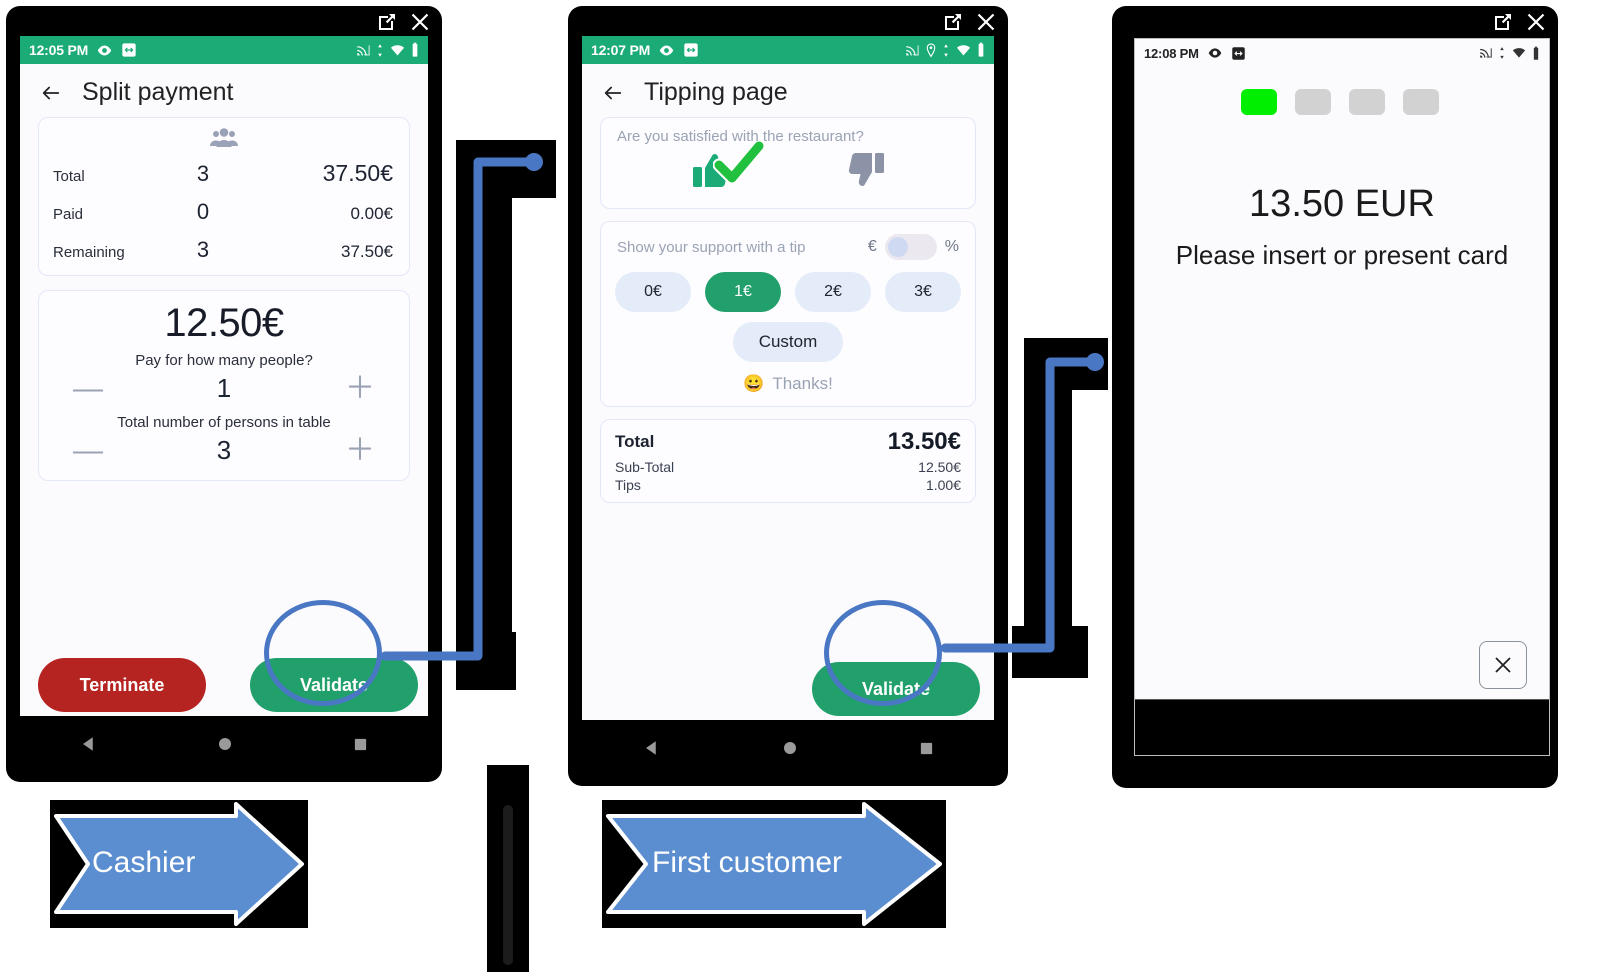 This screenshot has width=1598, height=978. Describe the element at coordinates (743, 292) in the screenshot. I see `tip-option-1: 1€` at that location.